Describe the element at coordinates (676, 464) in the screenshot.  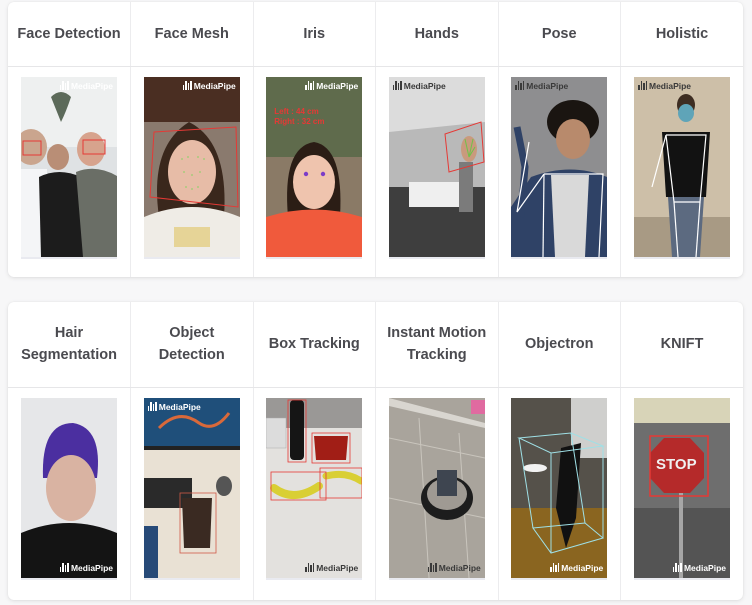
I see `stop-sign-text: STOP` at that location.